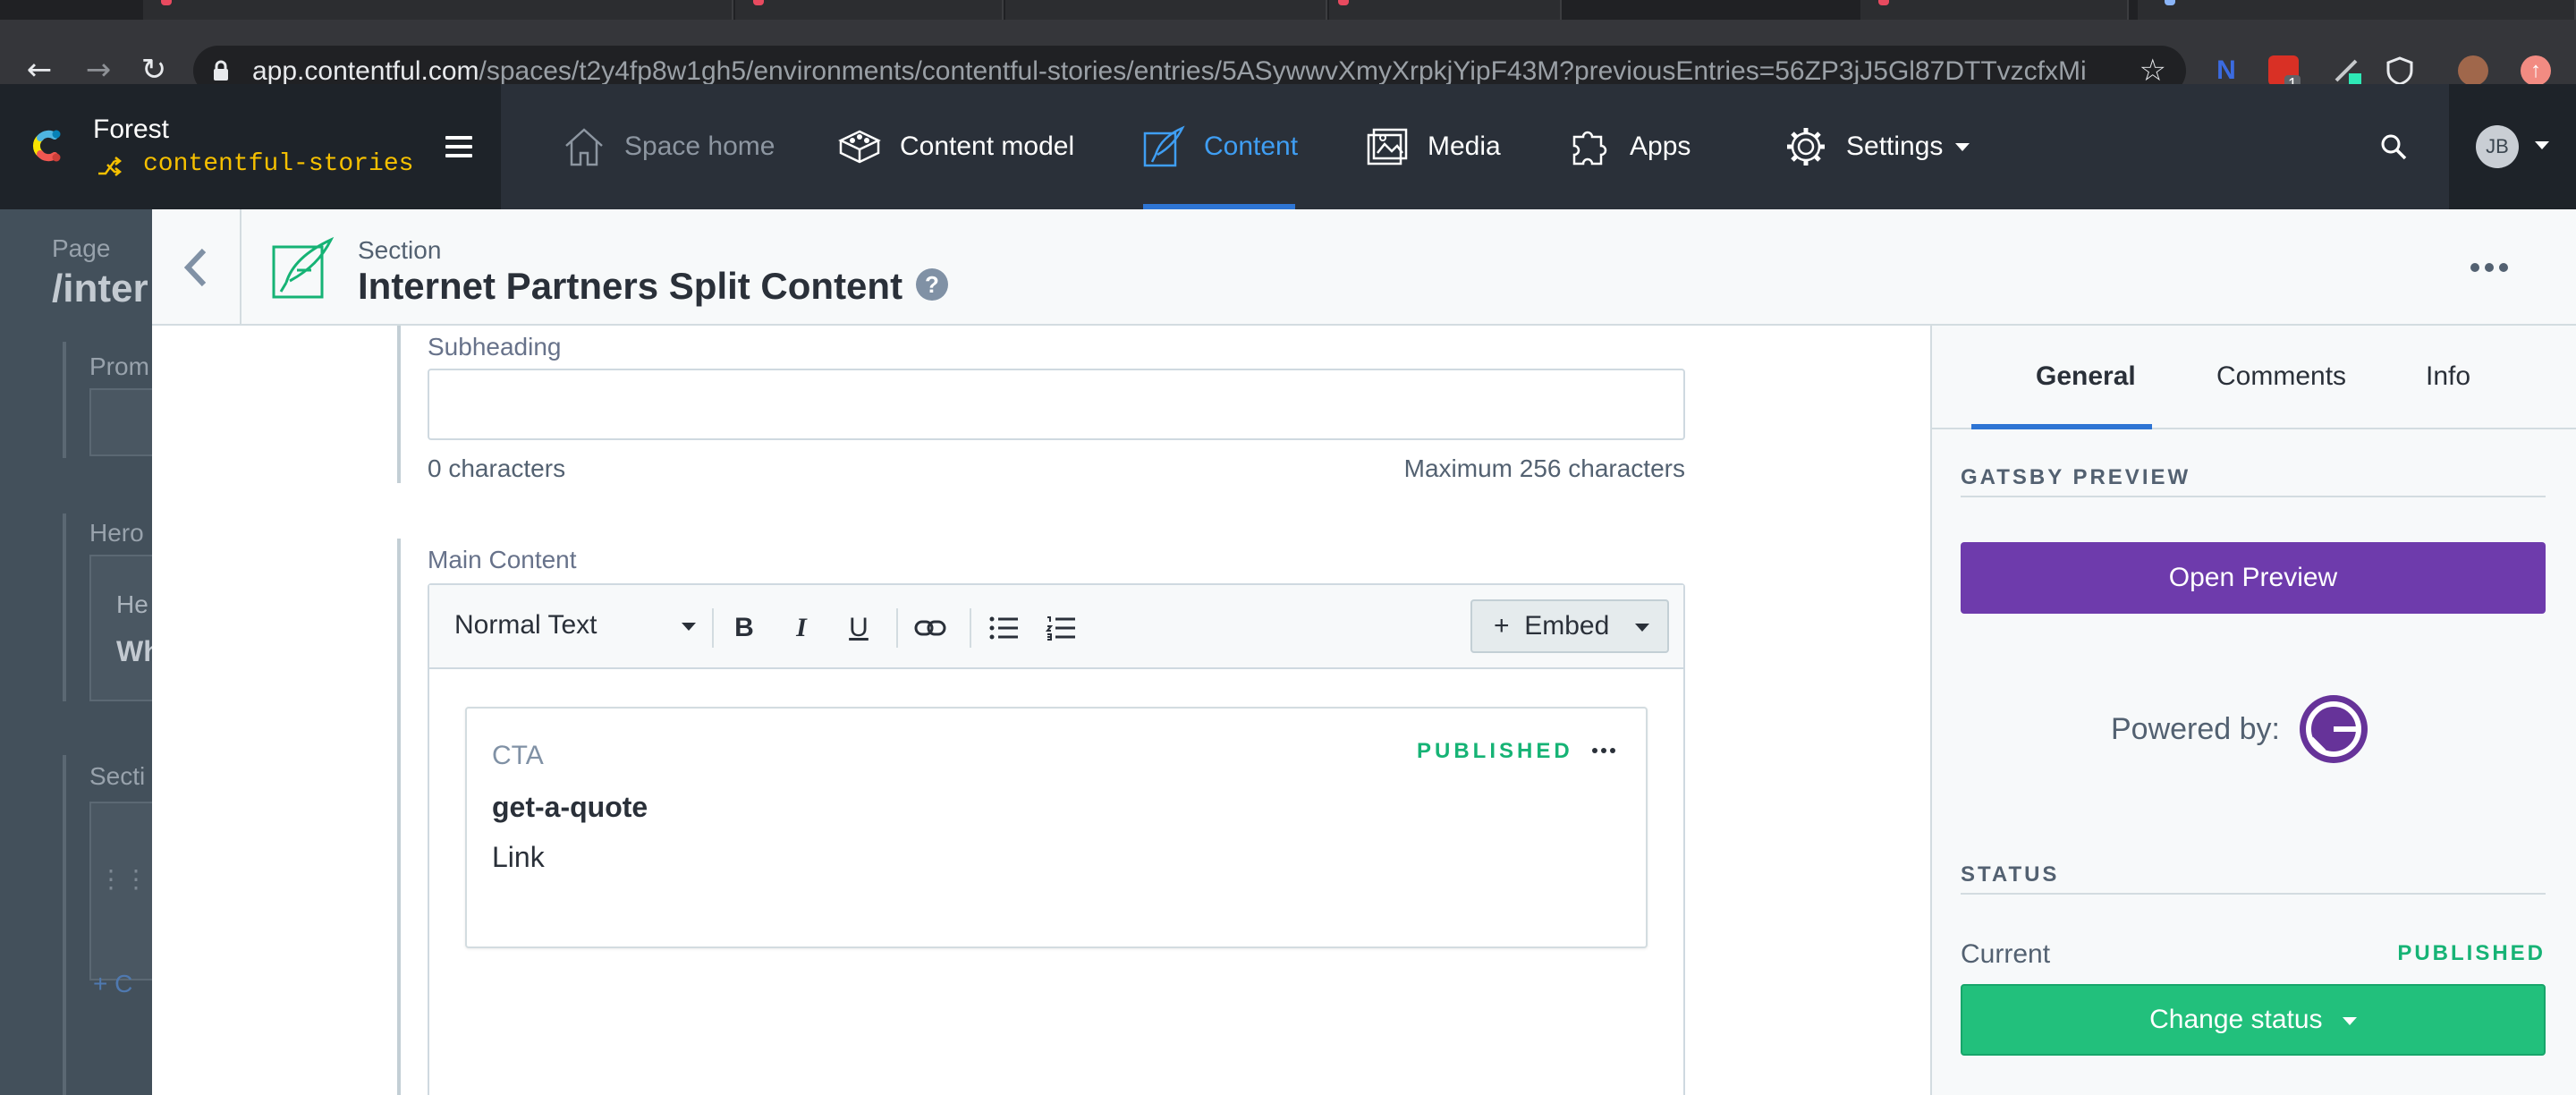  What do you see at coordinates (518, 857) in the screenshot?
I see `card-description: Link` at bounding box center [518, 857].